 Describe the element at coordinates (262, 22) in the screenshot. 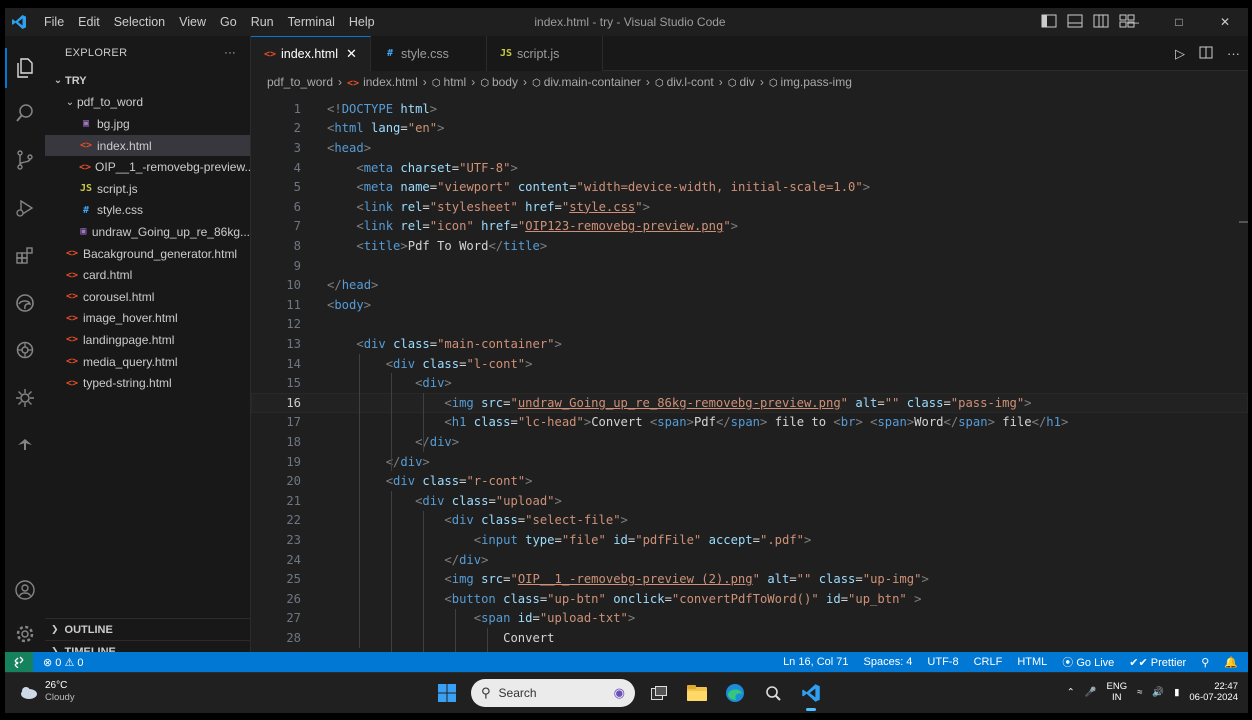

I see `menu-run: Run` at that location.